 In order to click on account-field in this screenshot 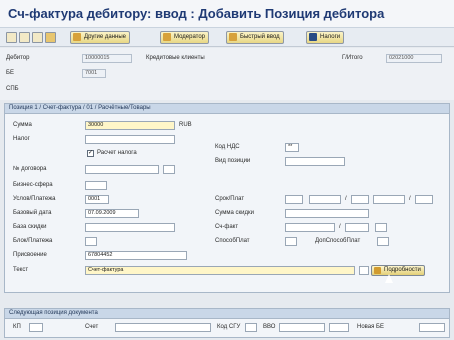, I will do `click(163, 327)`.